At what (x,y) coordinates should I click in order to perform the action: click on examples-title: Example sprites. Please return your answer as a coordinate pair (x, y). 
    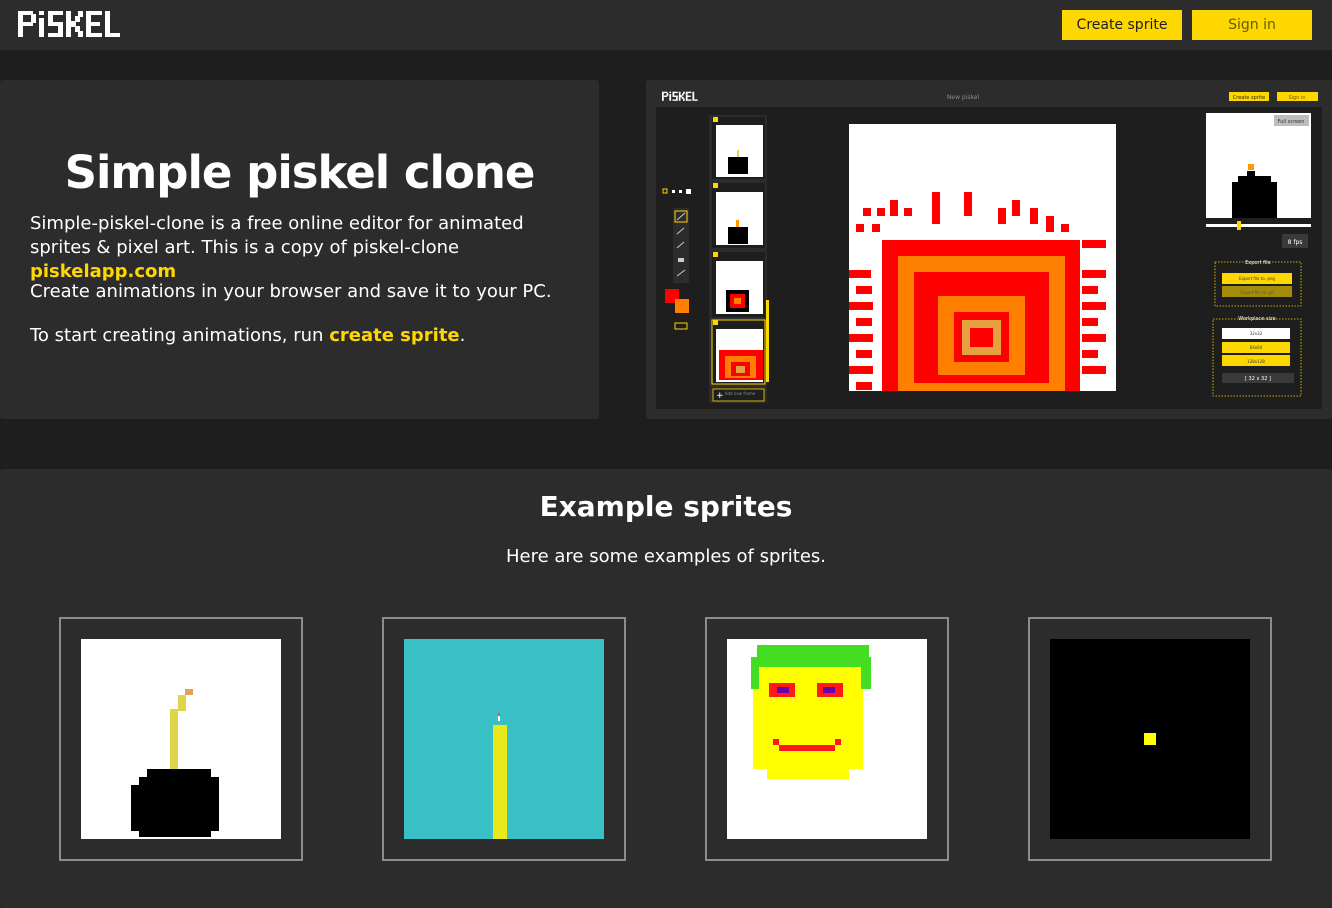
    Looking at the image, I should click on (666, 506).